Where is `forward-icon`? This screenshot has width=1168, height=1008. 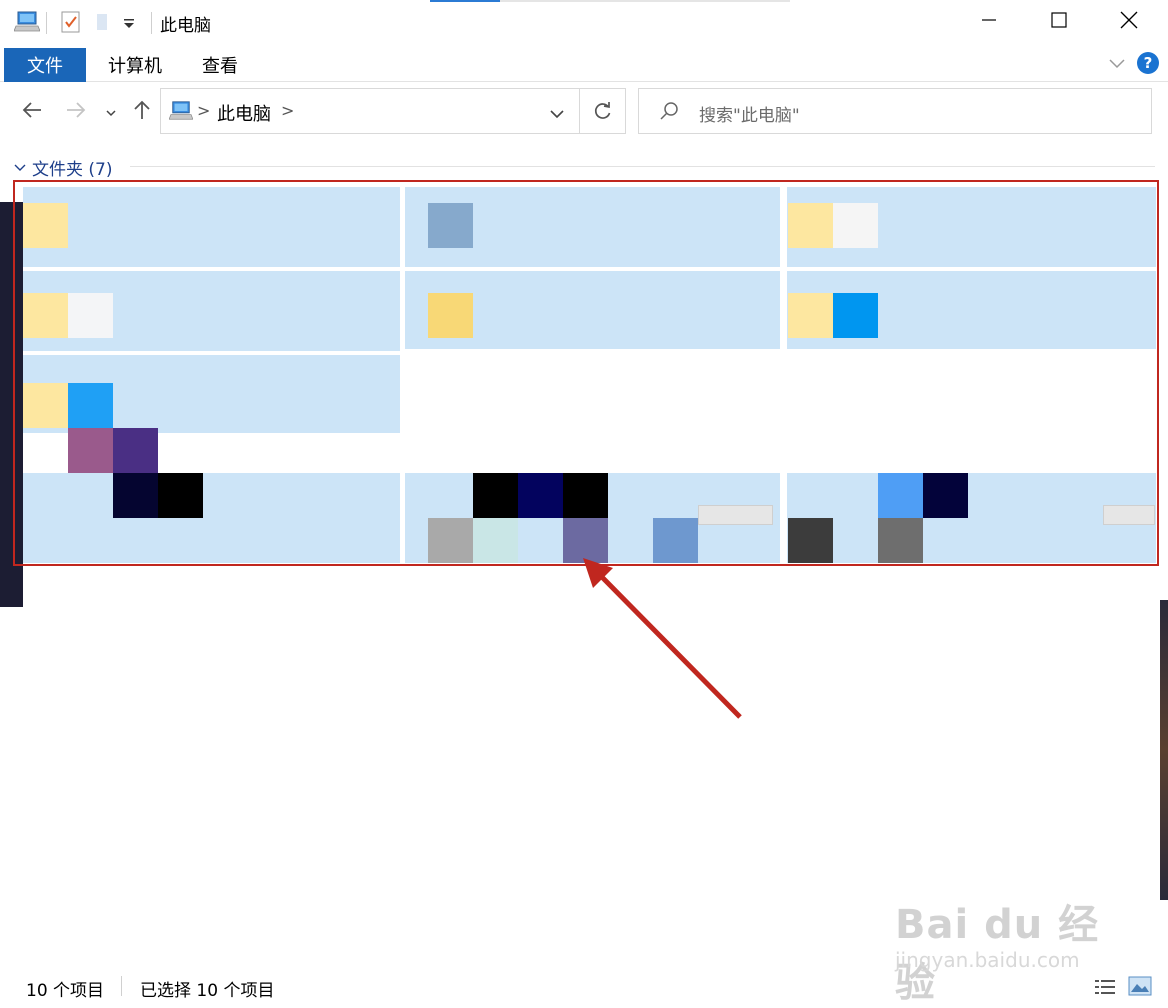 forward-icon is located at coordinates (76, 112).